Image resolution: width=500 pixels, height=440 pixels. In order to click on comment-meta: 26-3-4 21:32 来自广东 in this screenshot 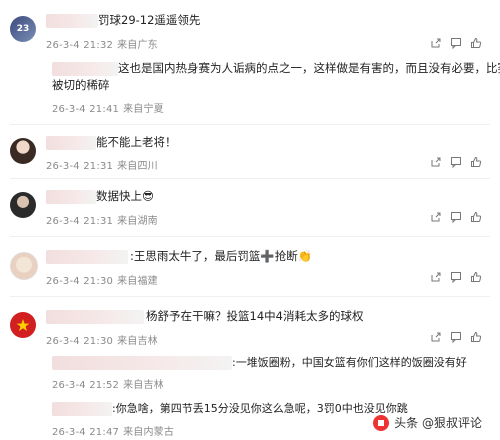, I will do `click(102, 43)`.